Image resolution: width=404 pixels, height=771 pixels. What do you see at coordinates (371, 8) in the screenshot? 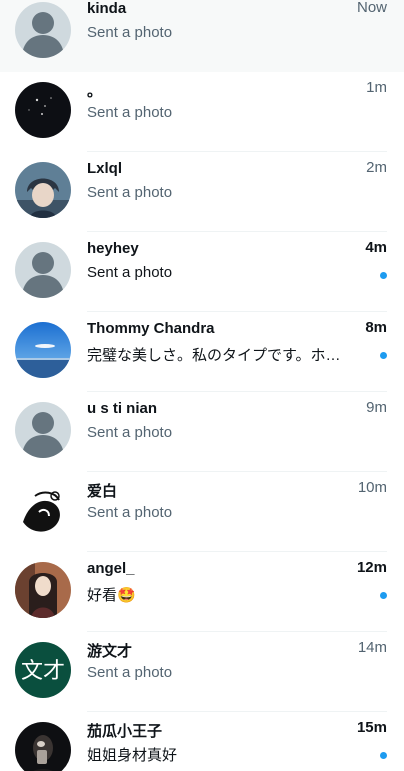
I see `conversation-time: Now` at bounding box center [371, 8].